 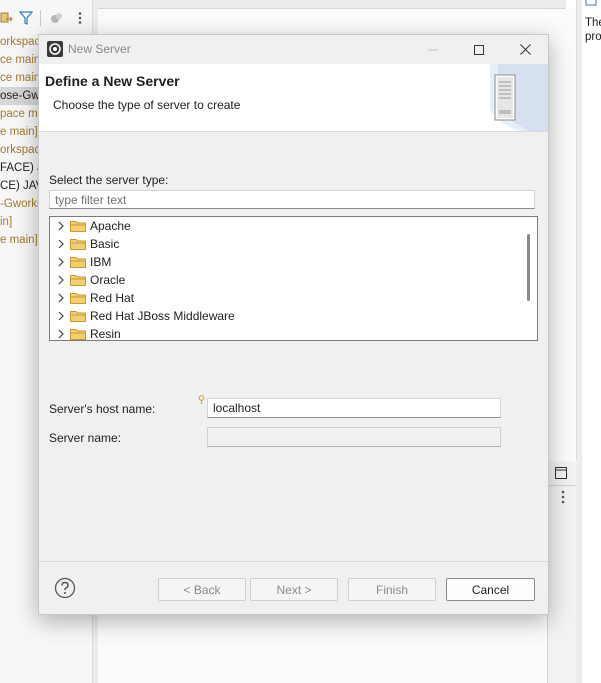 What do you see at coordinates (591, 341) in the screenshot?
I see `right-side-panel: The pro` at bounding box center [591, 341].